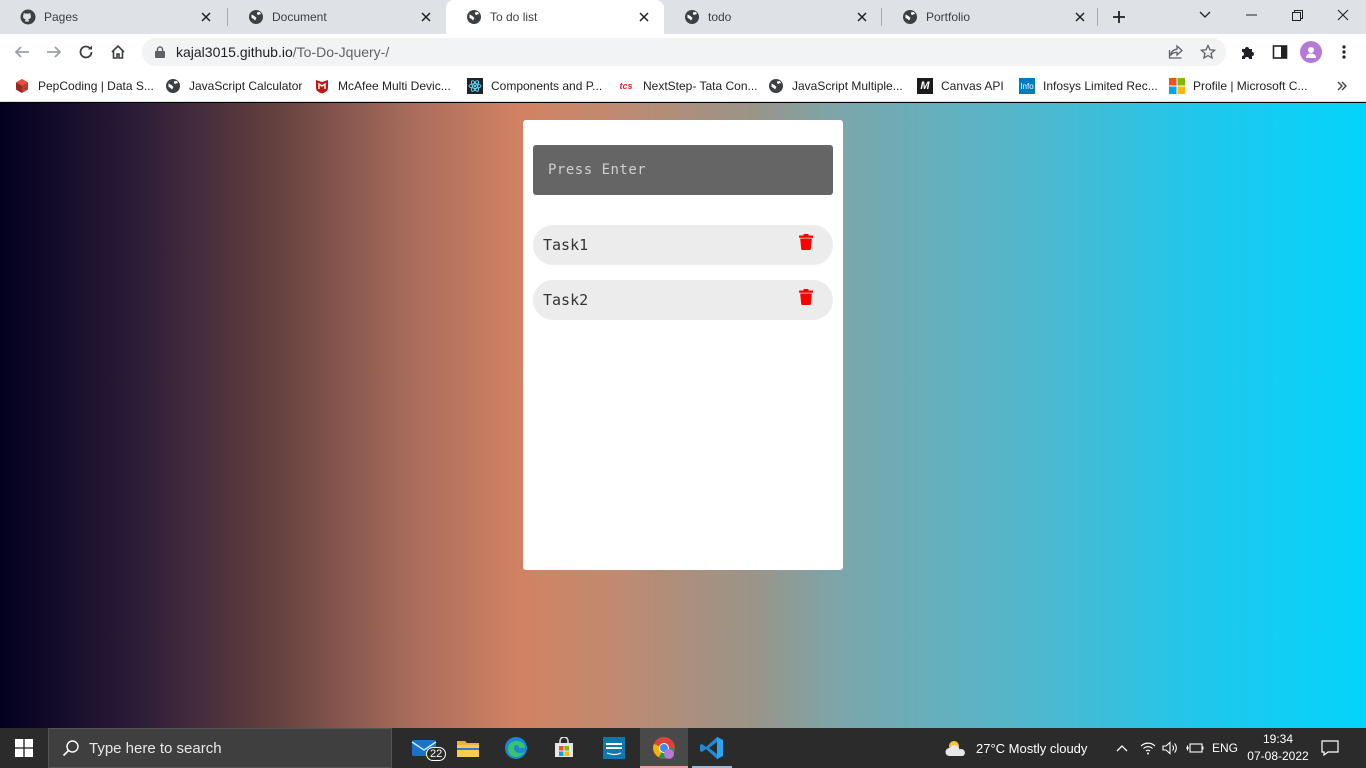 The width and height of the screenshot is (1366, 768). What do you see at coordinates (475, 86) in the screenshot?
I see `react-icon` at bounding box center [475, 86].